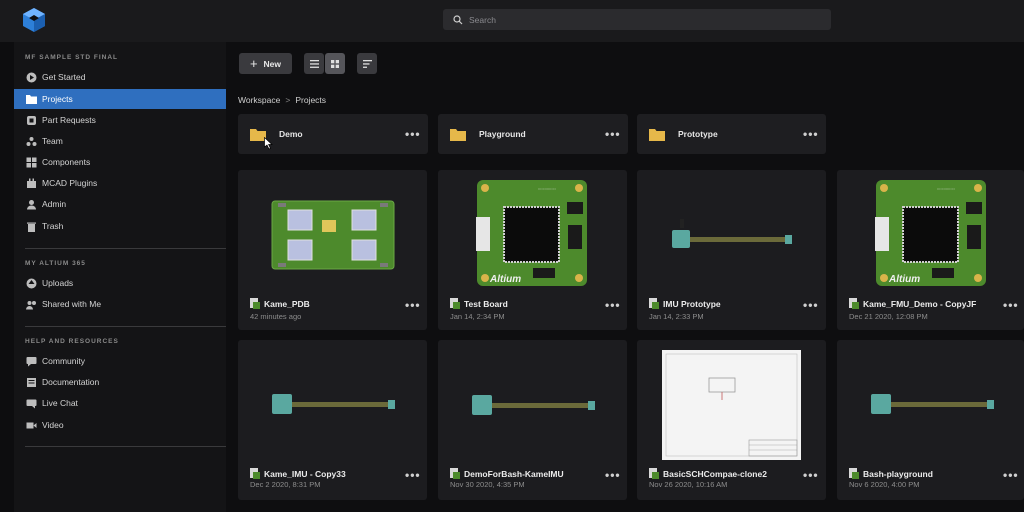  What do you see at coordinates (72, 57) in the screenshot?
I see `workspace-heading: MF SAMPLE STD FINAL` at bounding box center [72, 57].